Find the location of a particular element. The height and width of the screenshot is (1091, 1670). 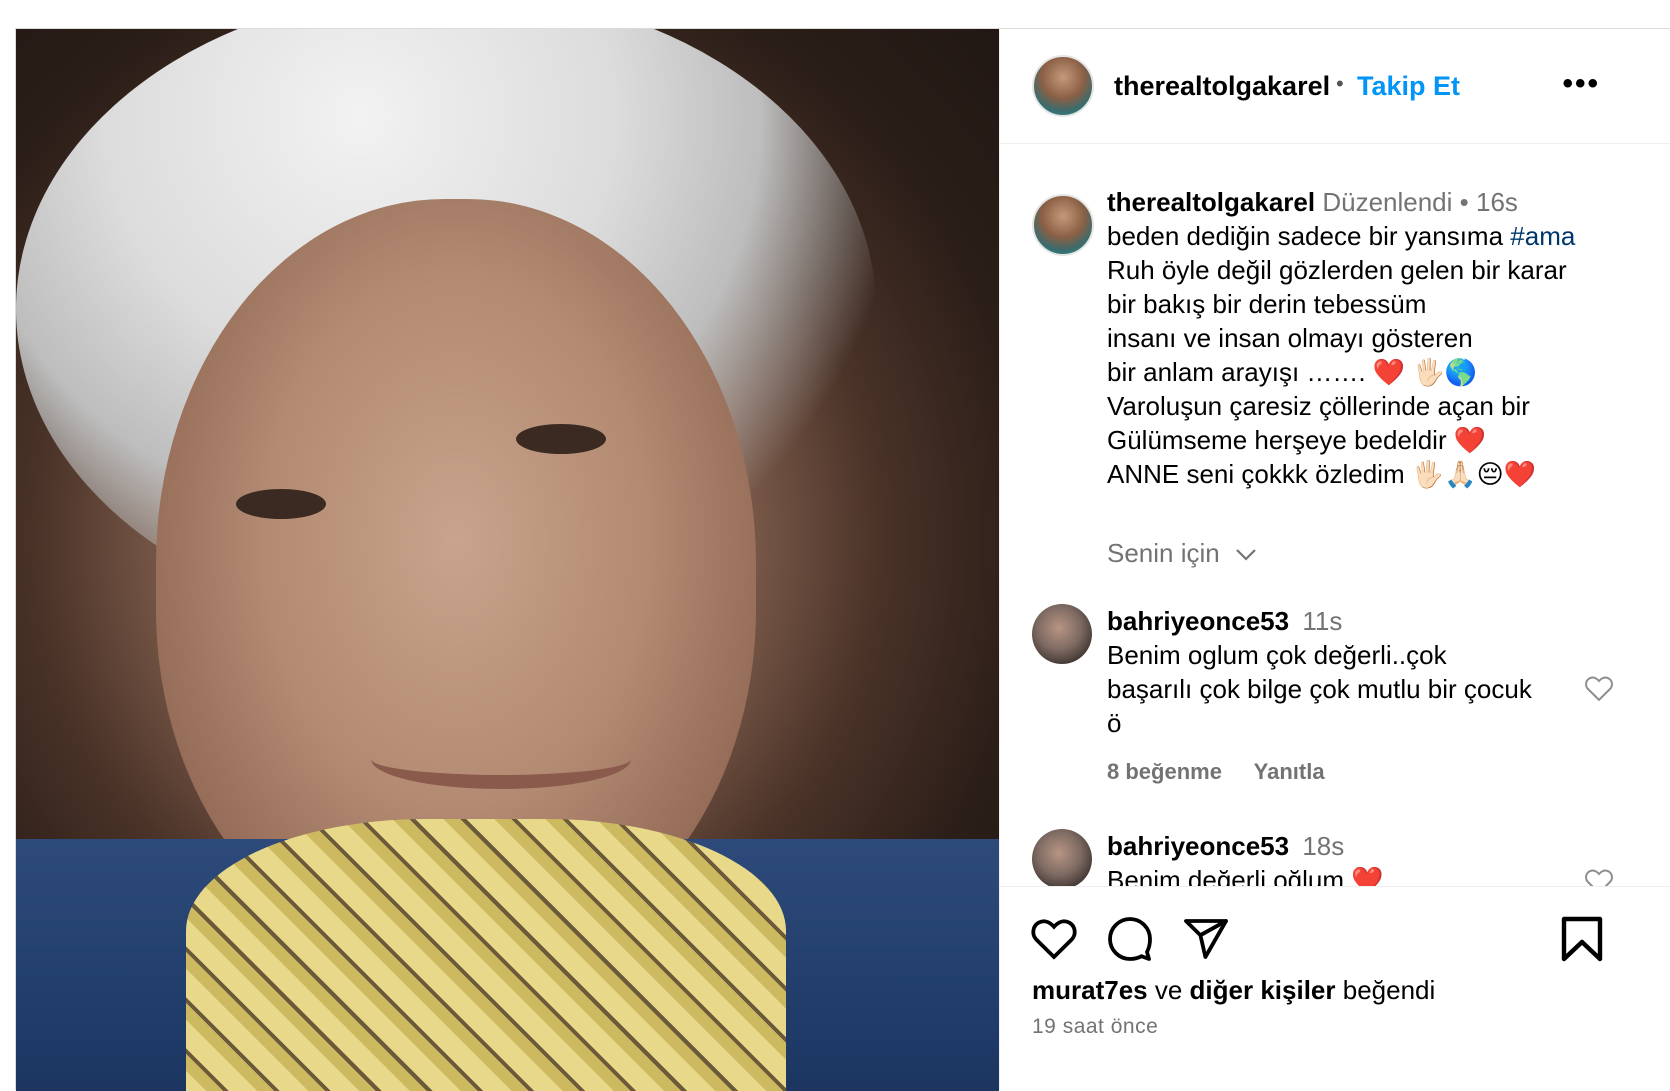

comment-text-line: ö is located at coordinates (1114, 723).